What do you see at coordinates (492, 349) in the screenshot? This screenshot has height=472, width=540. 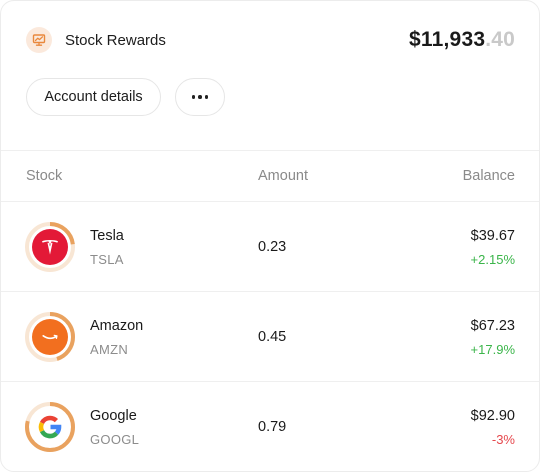 I see `stock-change: +17.9%` at bounding box center [492, 349].